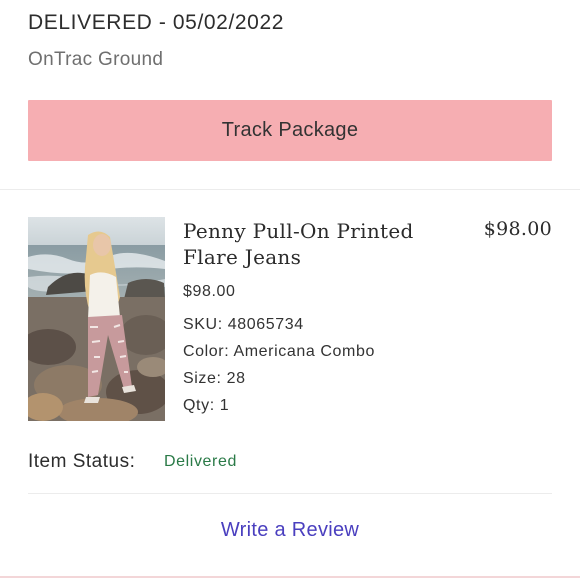 Image resolution: width=580 pixels, height=580 pixels. I want to click on item-status-label: Item Status:, so click(82, 461).